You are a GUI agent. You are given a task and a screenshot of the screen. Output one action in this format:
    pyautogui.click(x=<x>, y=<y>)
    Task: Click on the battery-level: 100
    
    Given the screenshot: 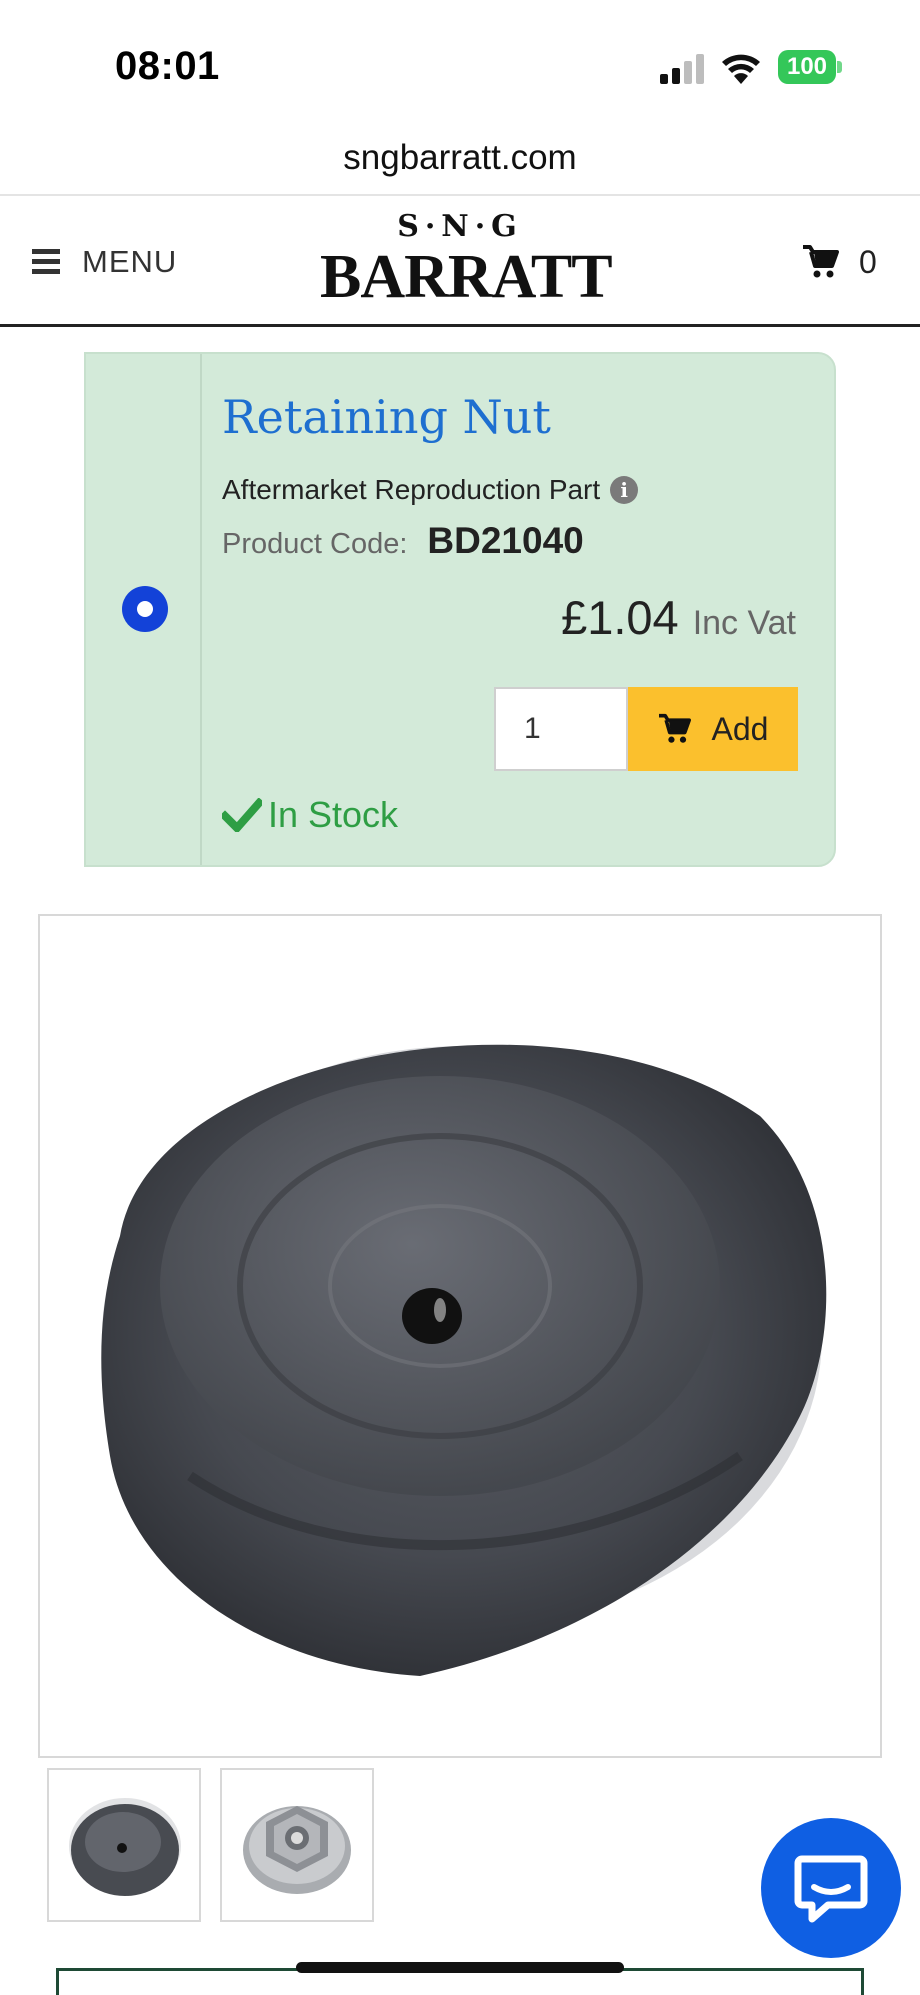 What is the action you would take?
    pyautogui.click(x=807, y=67)
    